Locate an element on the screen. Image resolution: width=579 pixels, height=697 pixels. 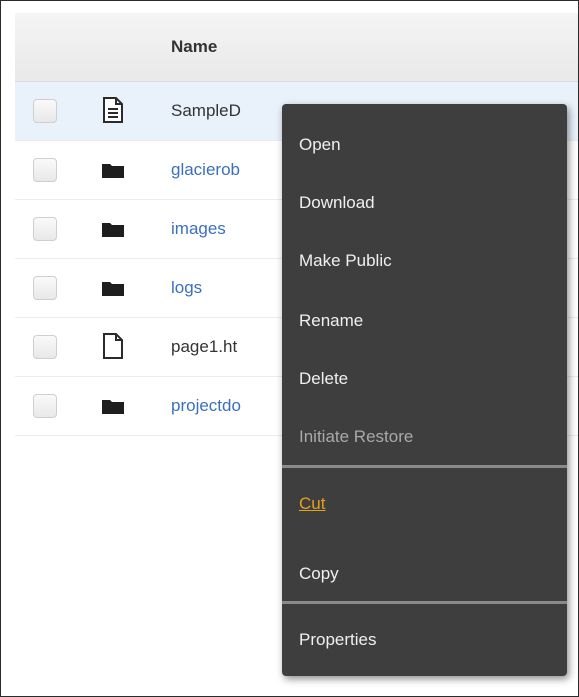
menu-item-copy: Copy is located at coordinates (424, 574).